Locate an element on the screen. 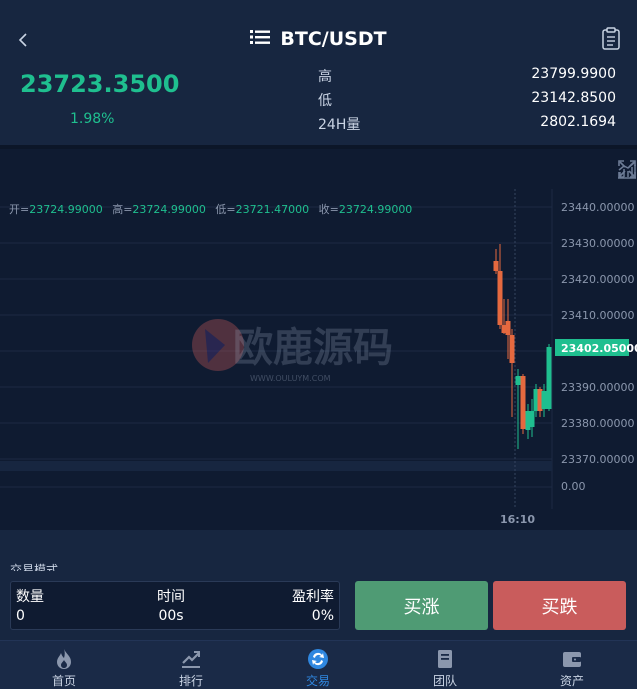  volume-value: 2802.1694 is located at coordinates (578, 122).